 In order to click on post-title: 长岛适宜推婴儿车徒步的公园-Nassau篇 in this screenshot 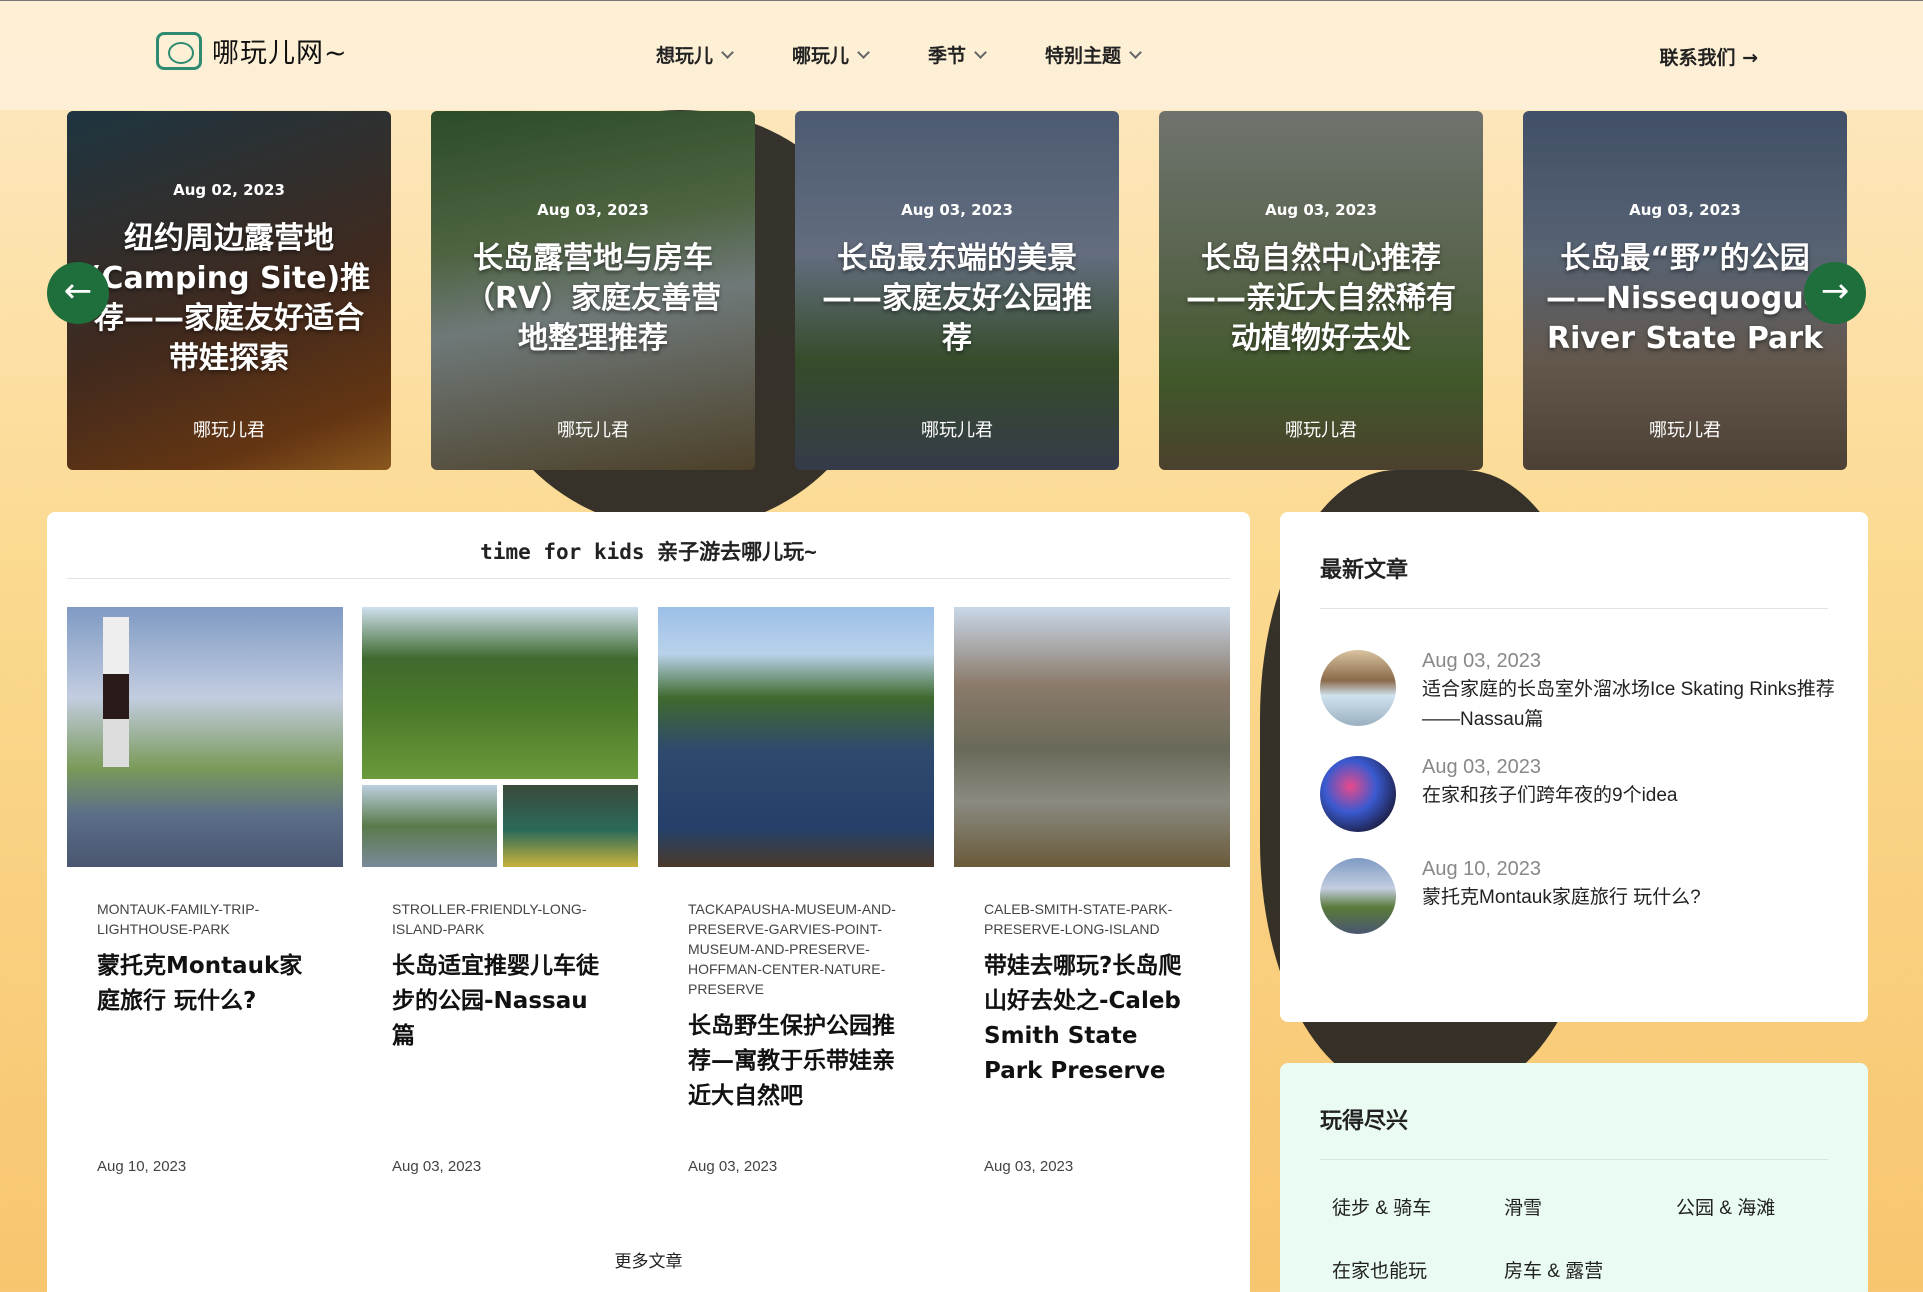, I will do `click(500, 1001)`.